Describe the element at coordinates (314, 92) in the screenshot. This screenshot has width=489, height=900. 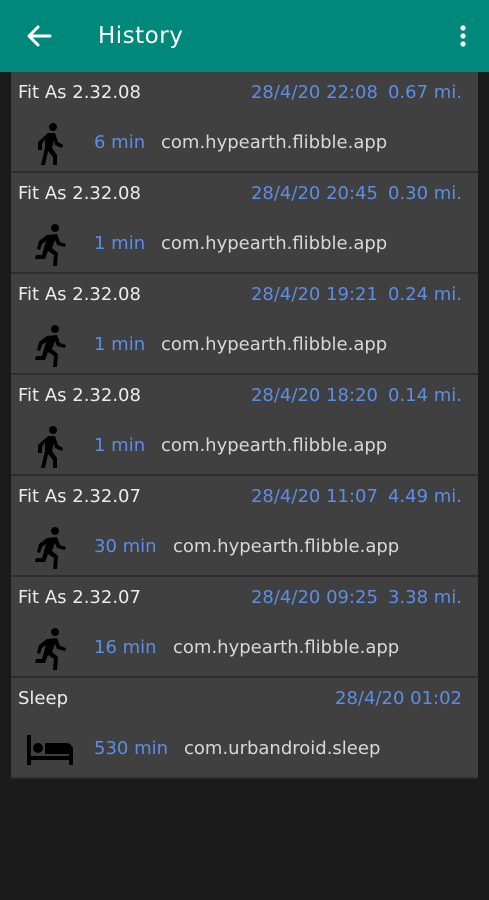
I see `entry-datetime: 28/4/20 22:08` at that location.